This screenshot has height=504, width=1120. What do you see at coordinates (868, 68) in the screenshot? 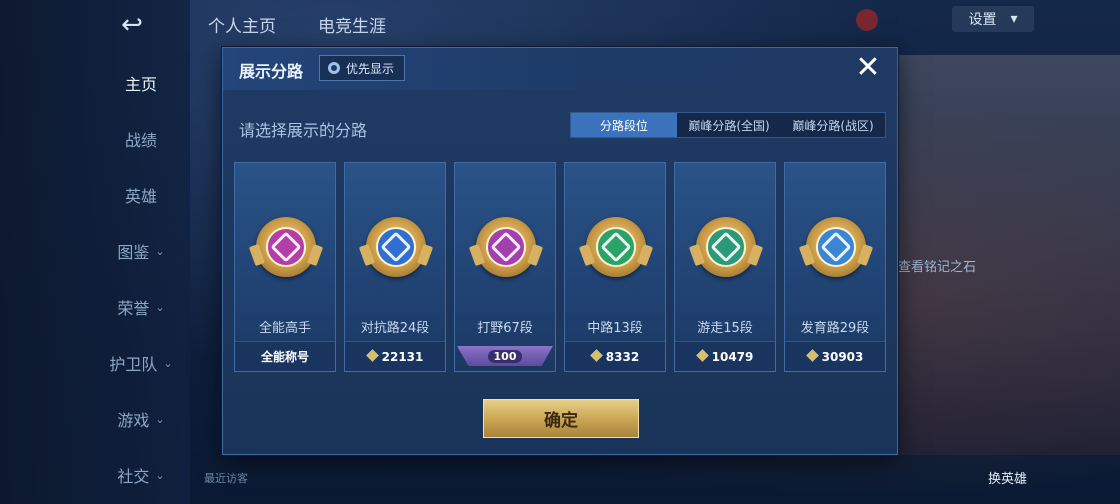
I see `close-icon: ✕` at bounding box center [868, 68].